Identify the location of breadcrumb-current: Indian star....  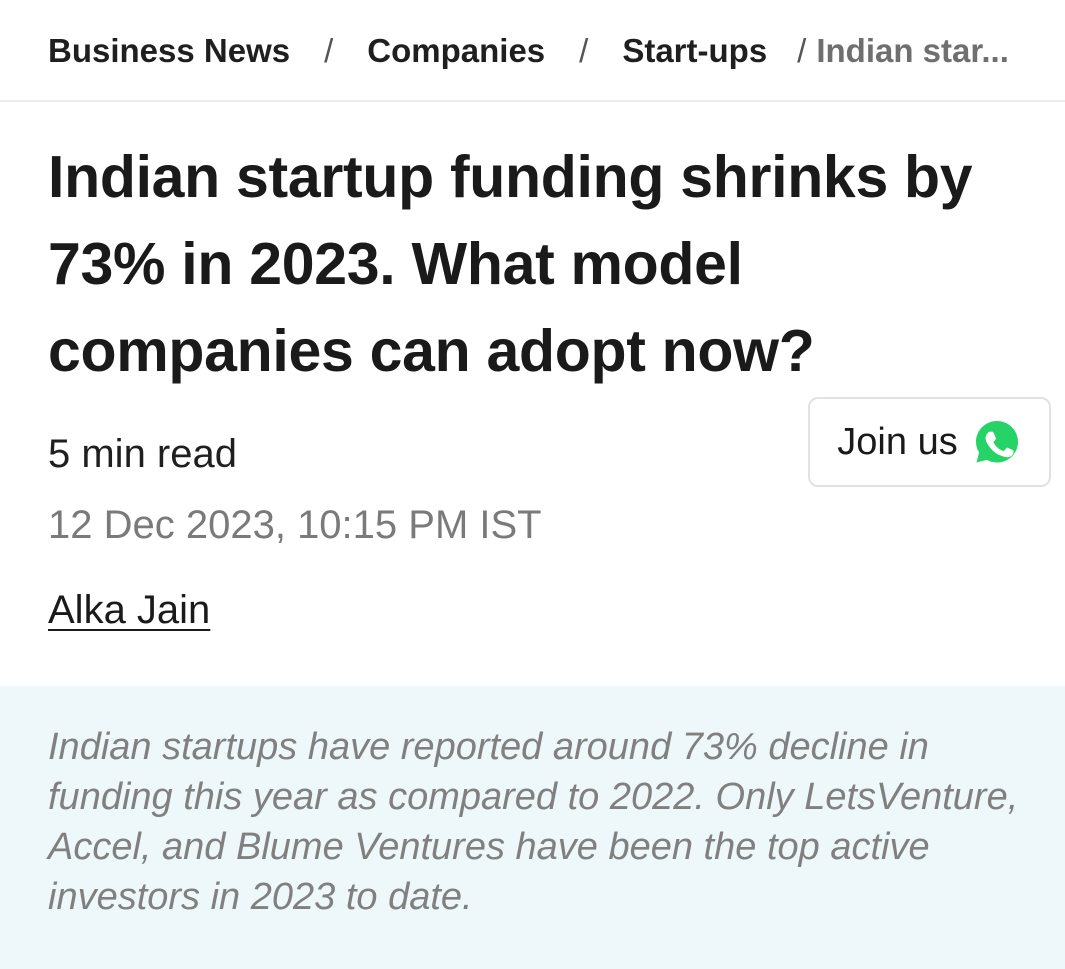
(912, 50).